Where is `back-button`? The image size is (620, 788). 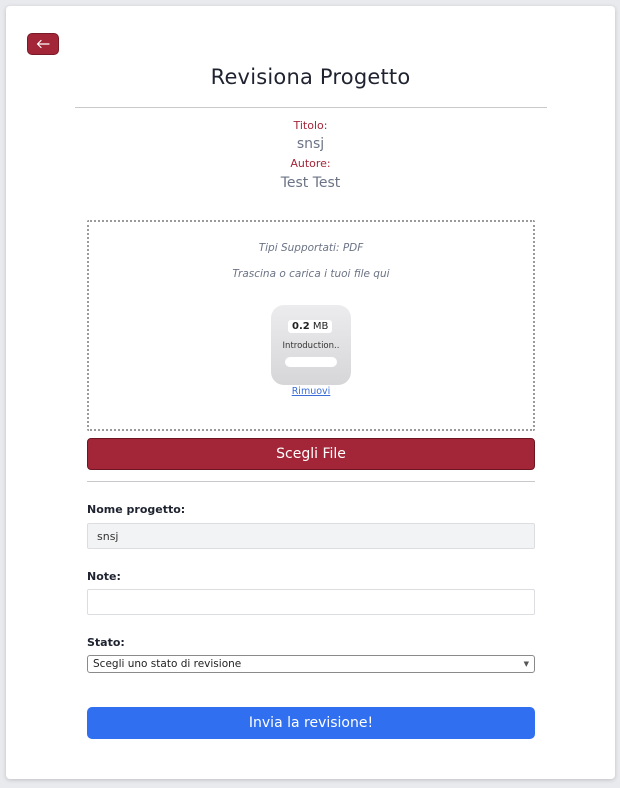
back-button is located at coordinates (43, 44).